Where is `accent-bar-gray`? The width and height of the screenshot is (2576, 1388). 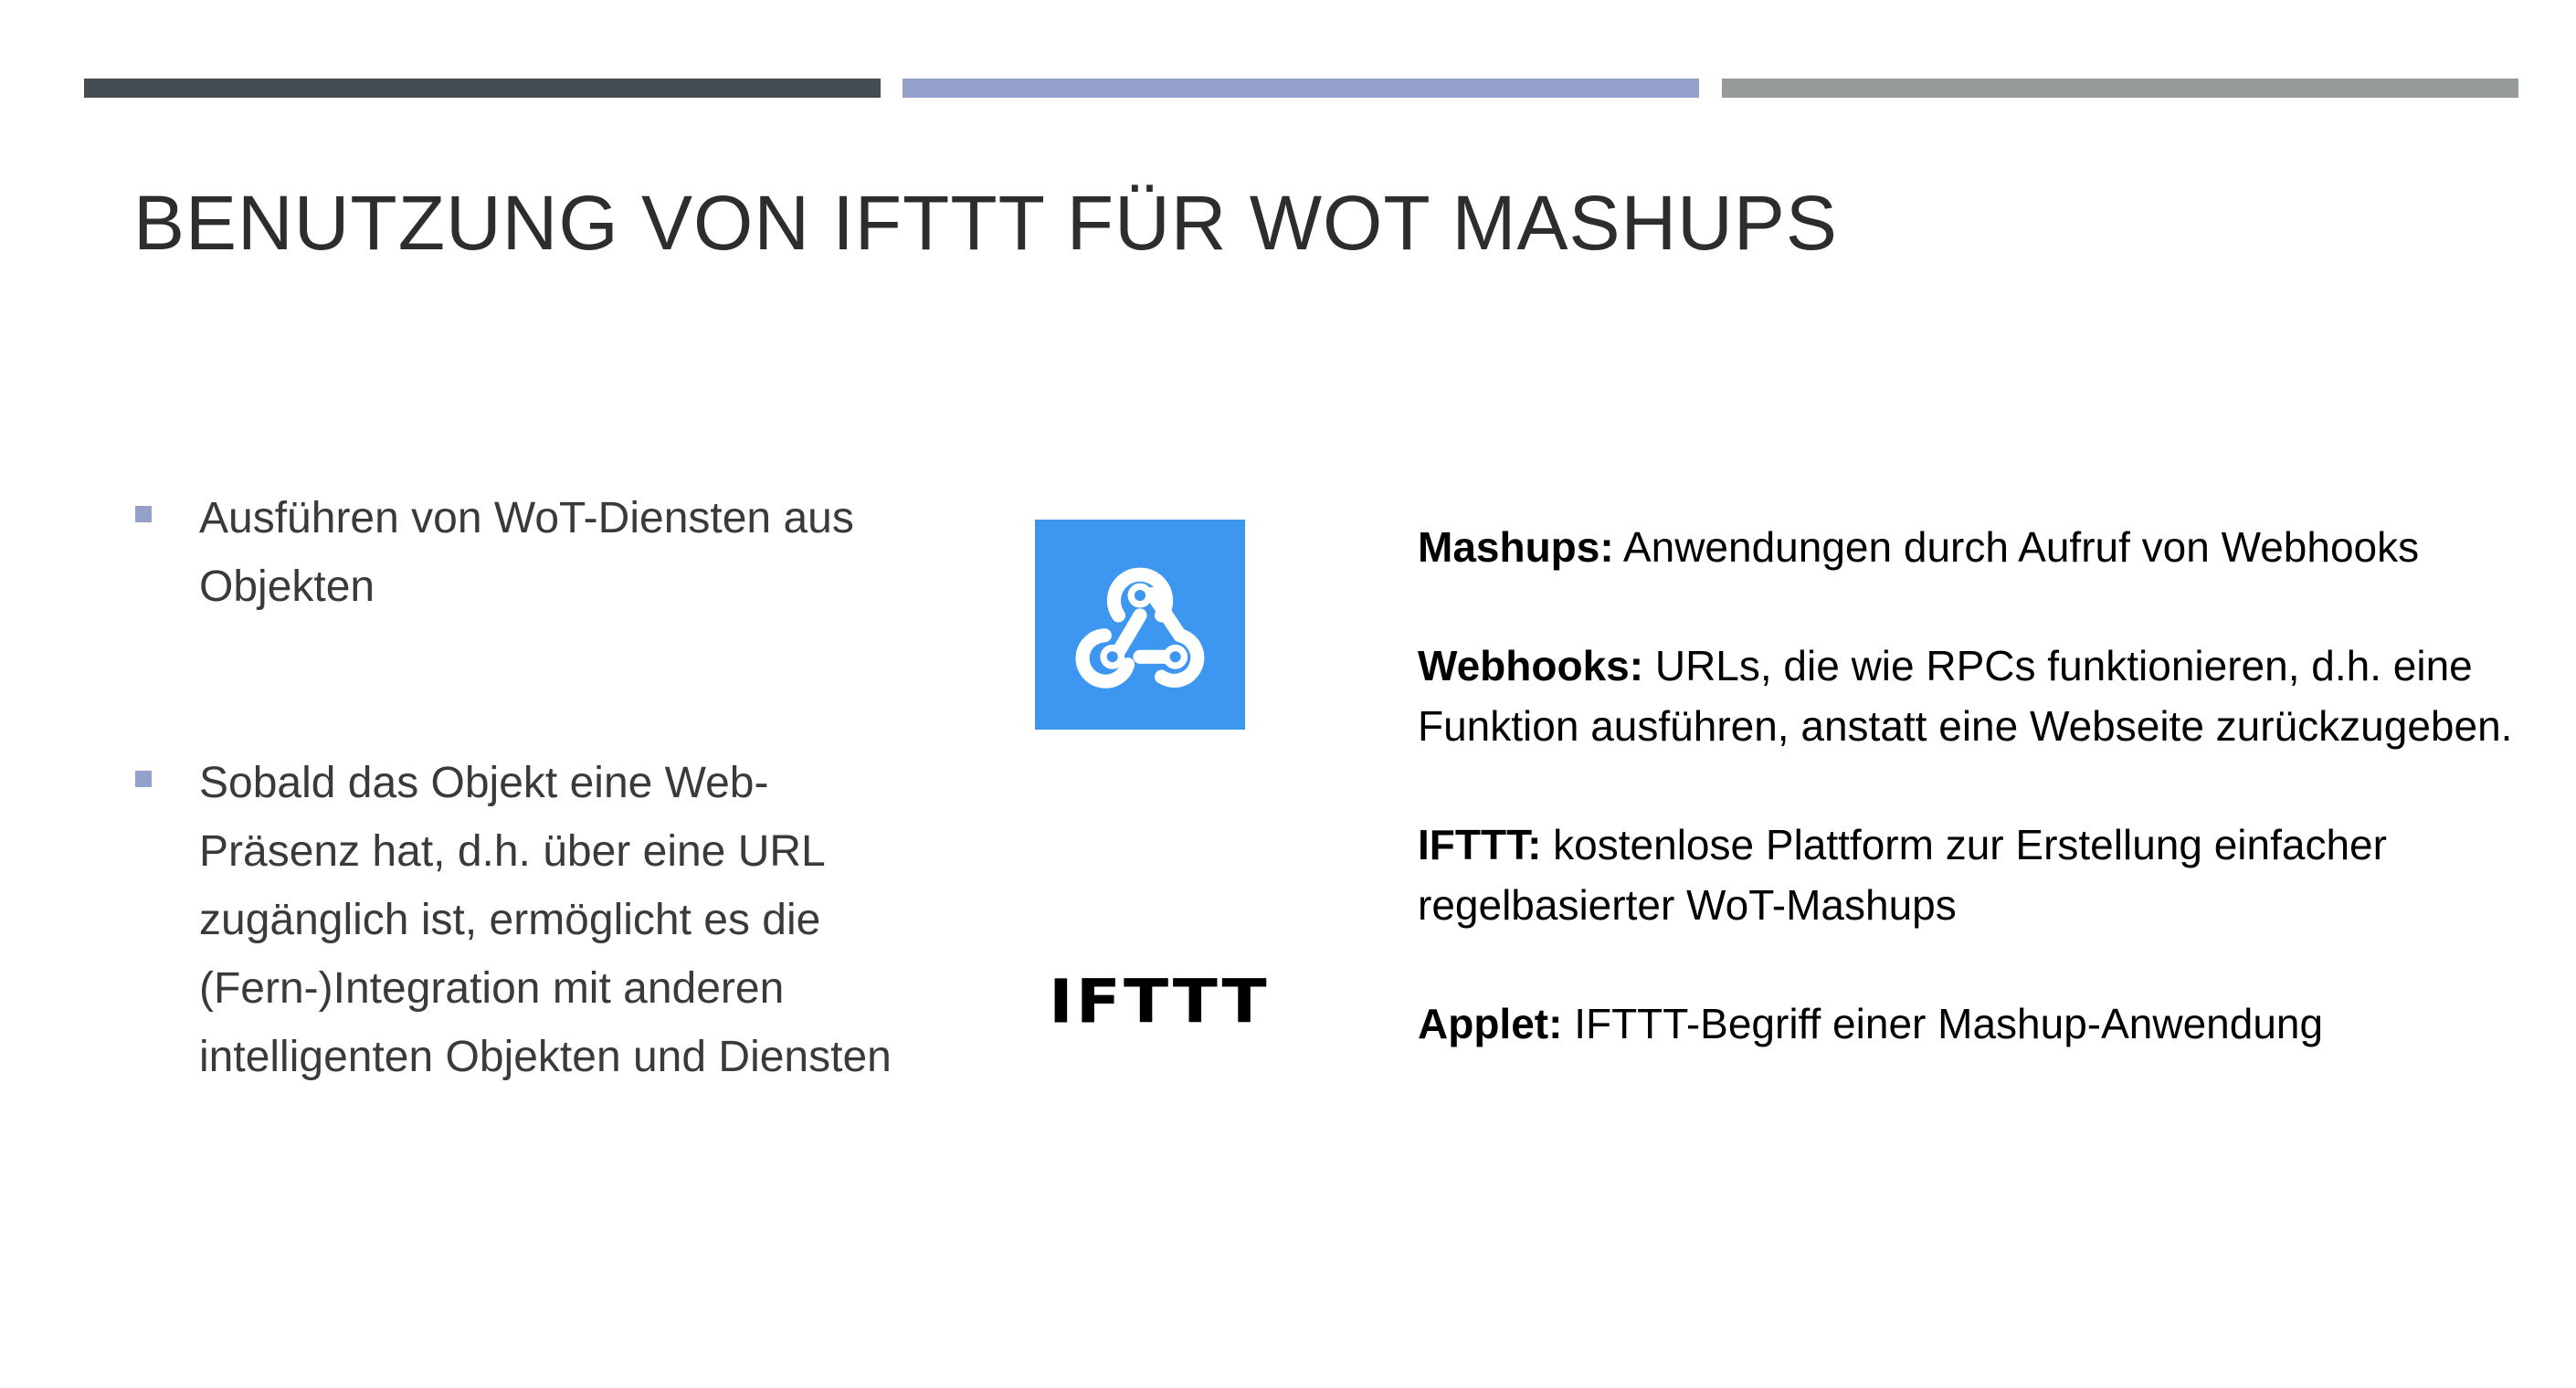
accent-bar-gray is located at coordinates (2120, 88).